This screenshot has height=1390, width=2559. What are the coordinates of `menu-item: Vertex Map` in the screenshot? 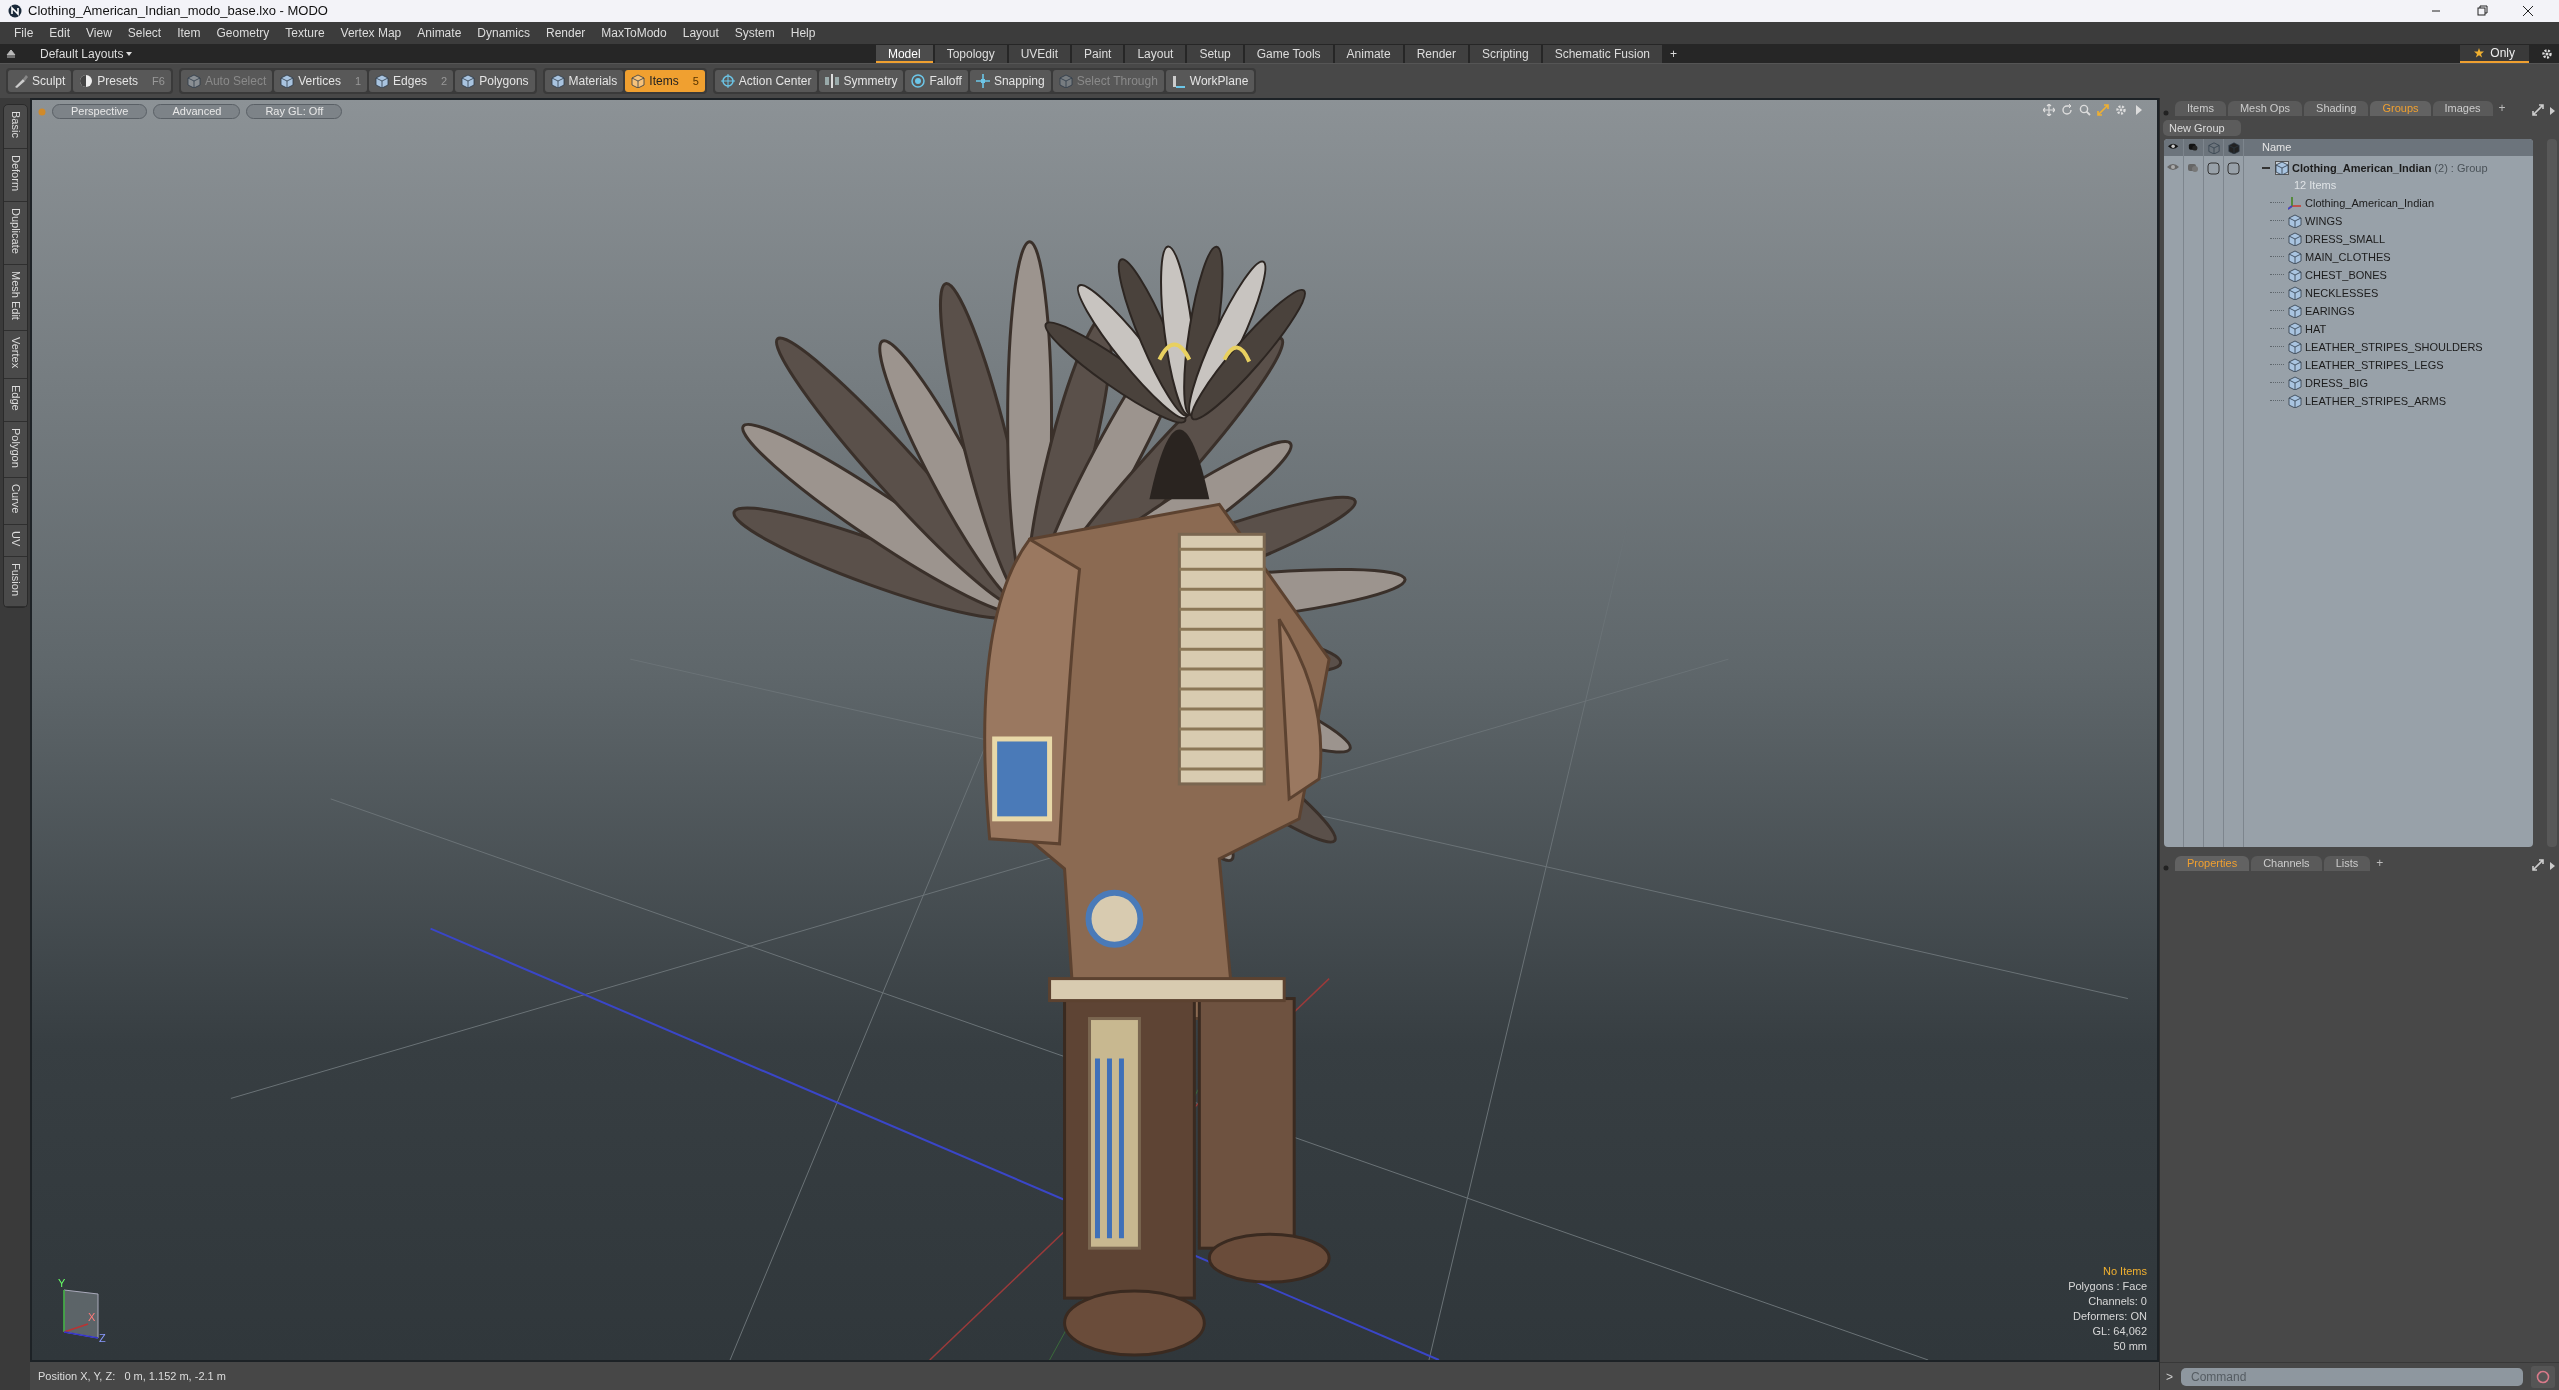 It's located at (371, 33).